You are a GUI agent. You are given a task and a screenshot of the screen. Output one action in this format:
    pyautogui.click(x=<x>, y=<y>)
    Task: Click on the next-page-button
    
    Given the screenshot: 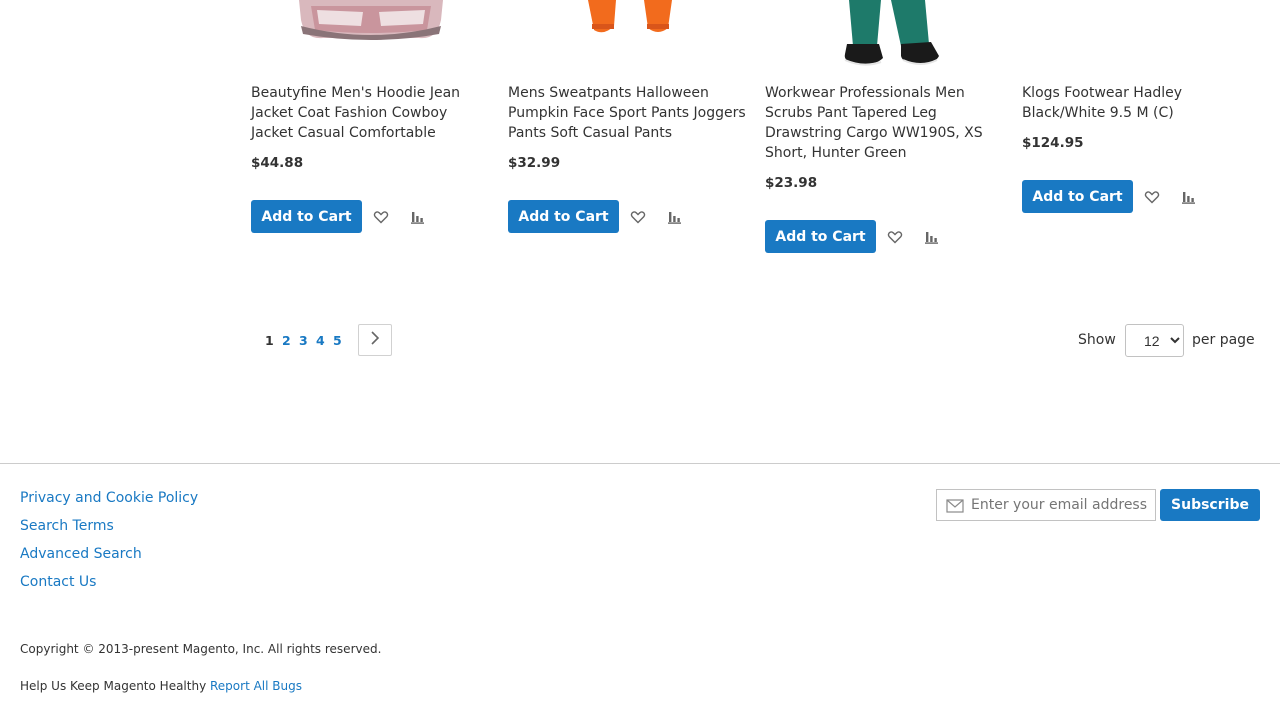 What is the action you would take?
    pyautogui.click(x=375, y=340)
    